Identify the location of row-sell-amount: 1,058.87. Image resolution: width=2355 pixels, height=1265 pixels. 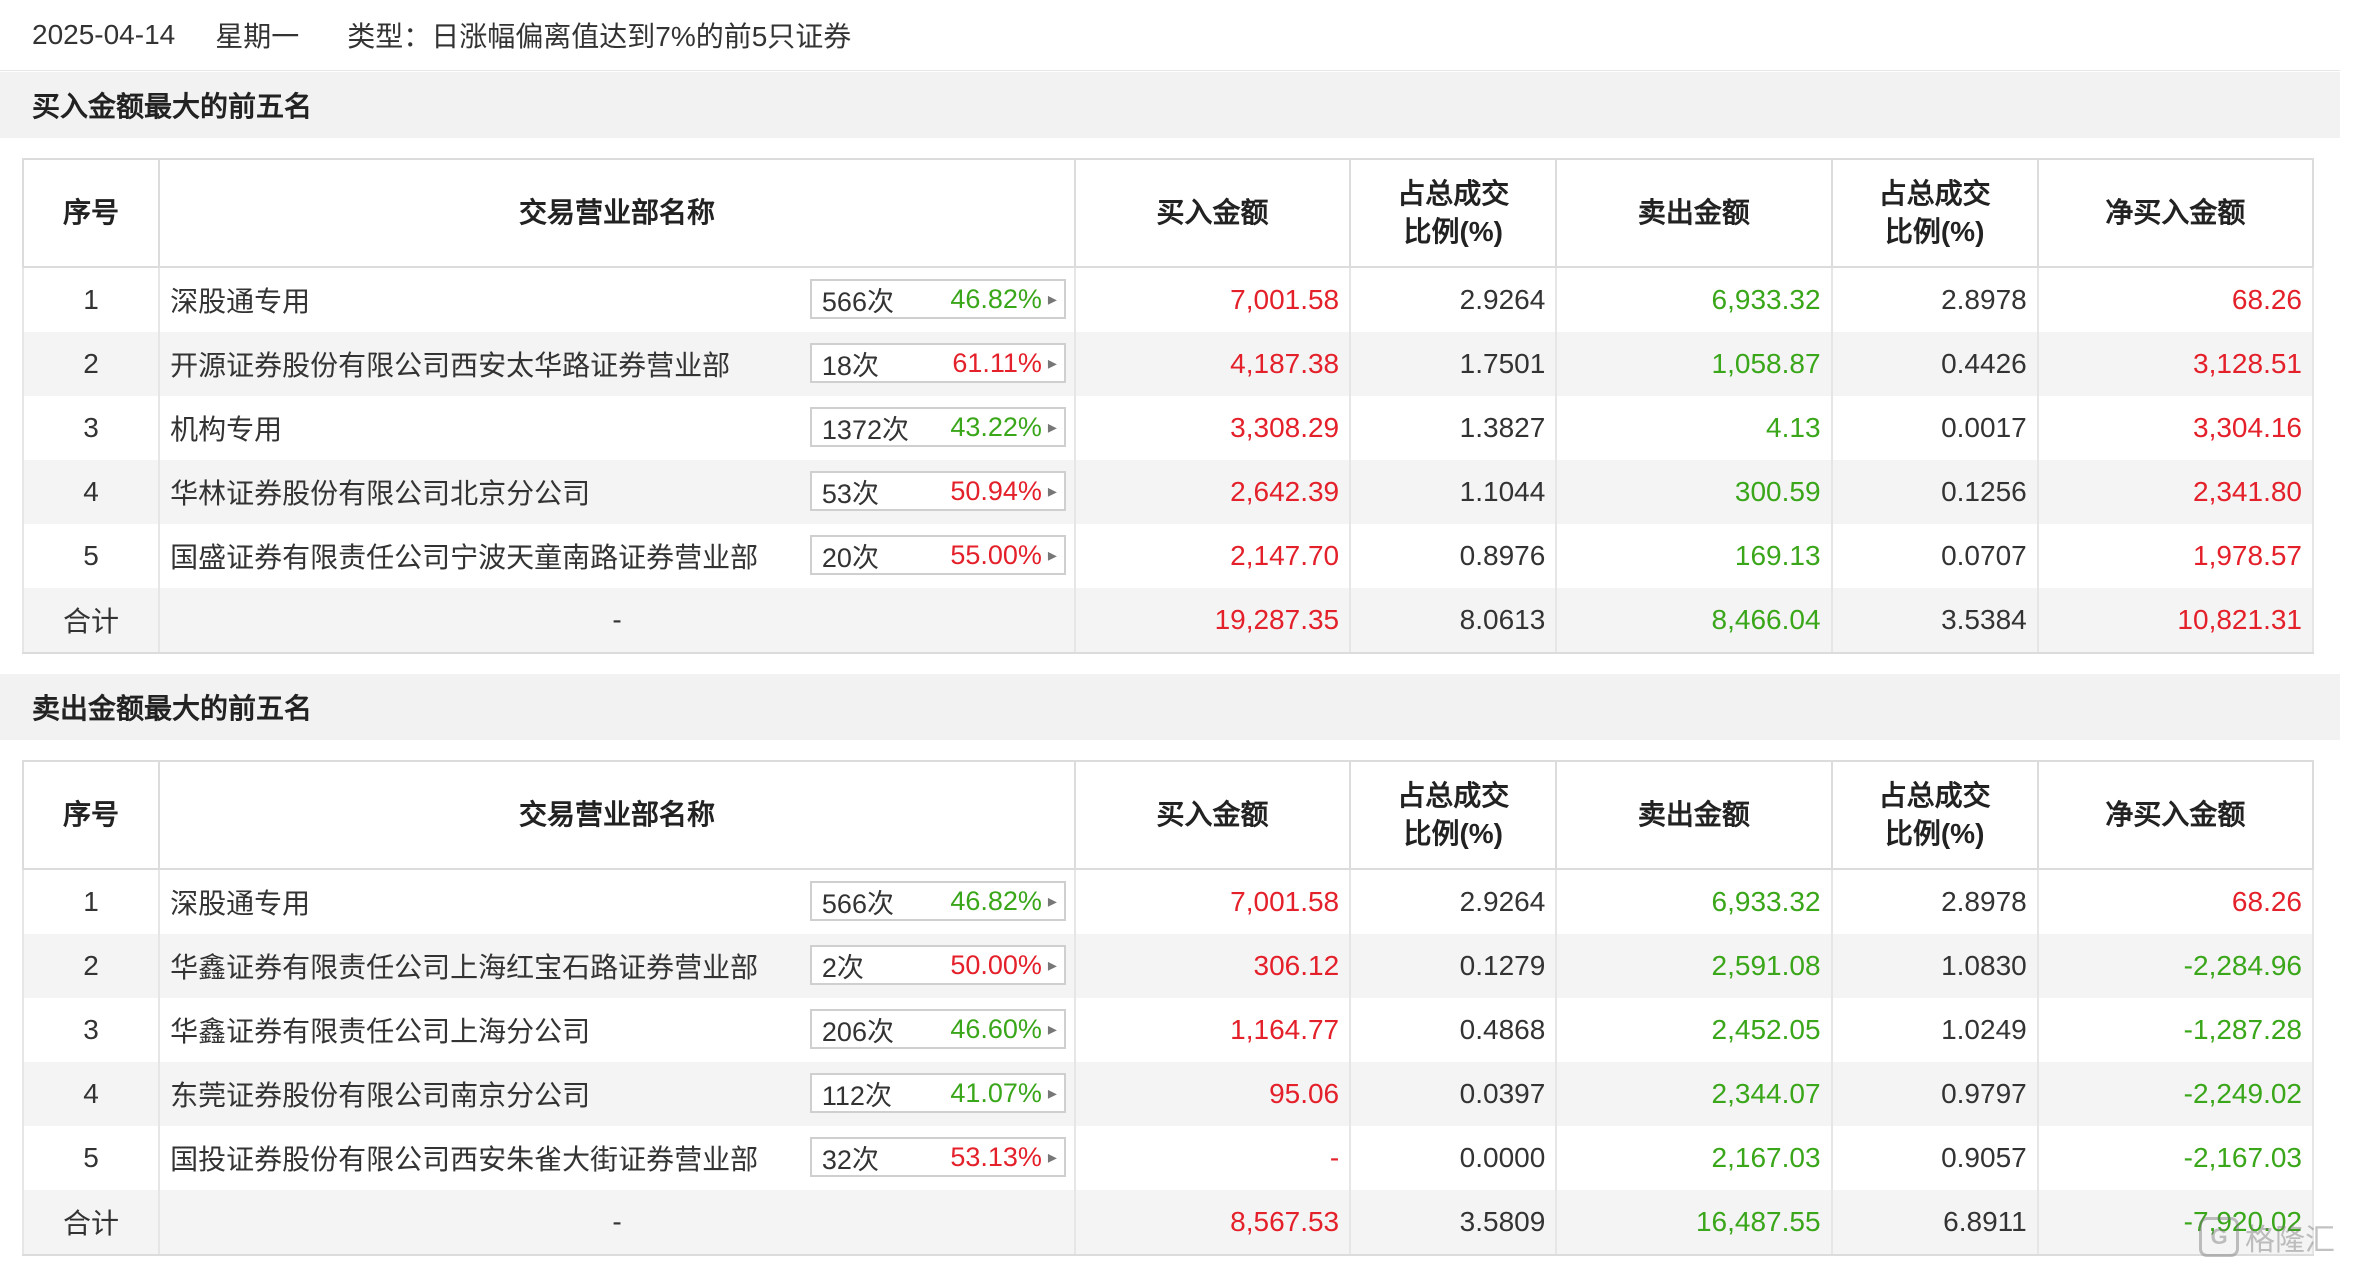
(1694, 364).